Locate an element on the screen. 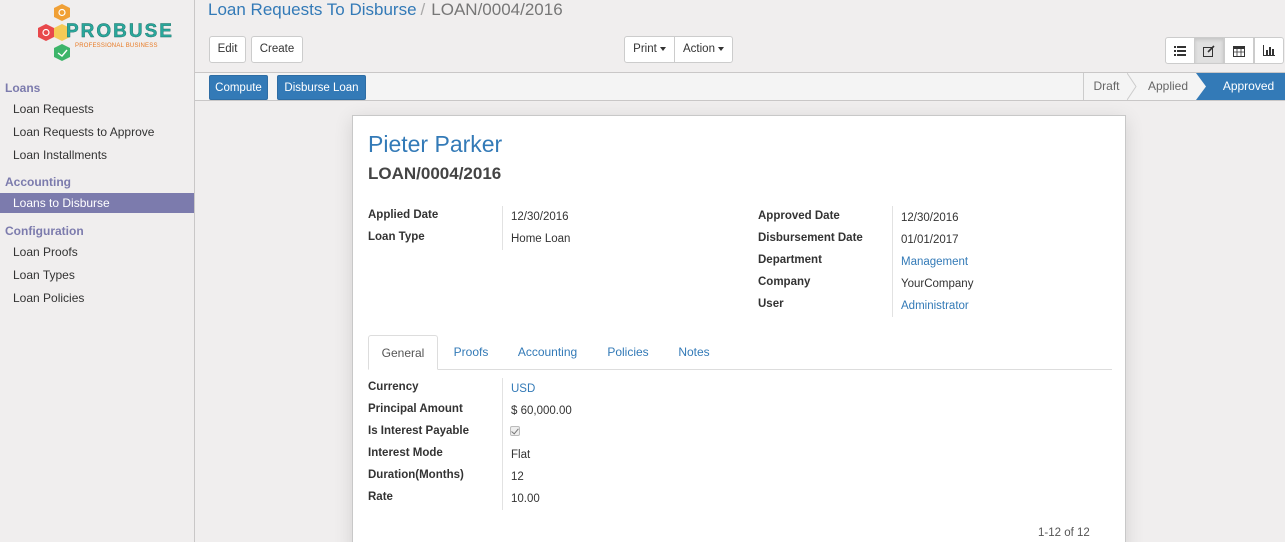 Image resolution: width=1285 pixels, height=542 pixels. menu-item-loan-proofs: Loan Proofs is located at coordinates (97, 252).